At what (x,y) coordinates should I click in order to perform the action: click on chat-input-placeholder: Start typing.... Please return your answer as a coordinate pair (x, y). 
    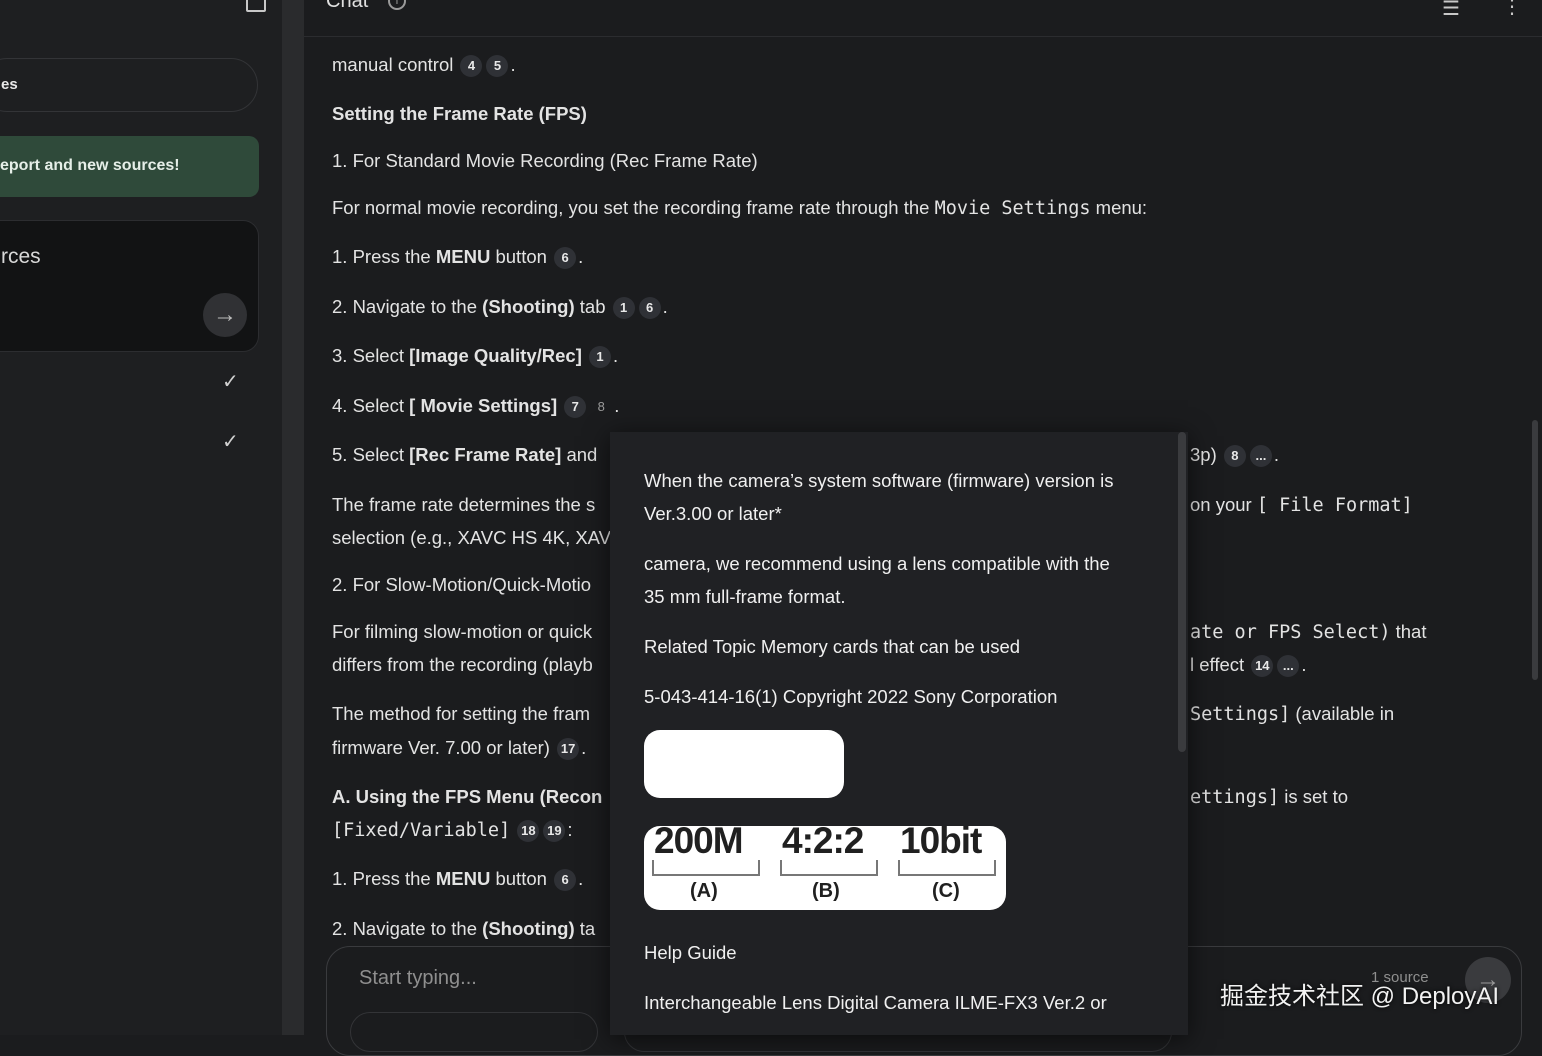
    Looking at the image, I should click on (418, 978).